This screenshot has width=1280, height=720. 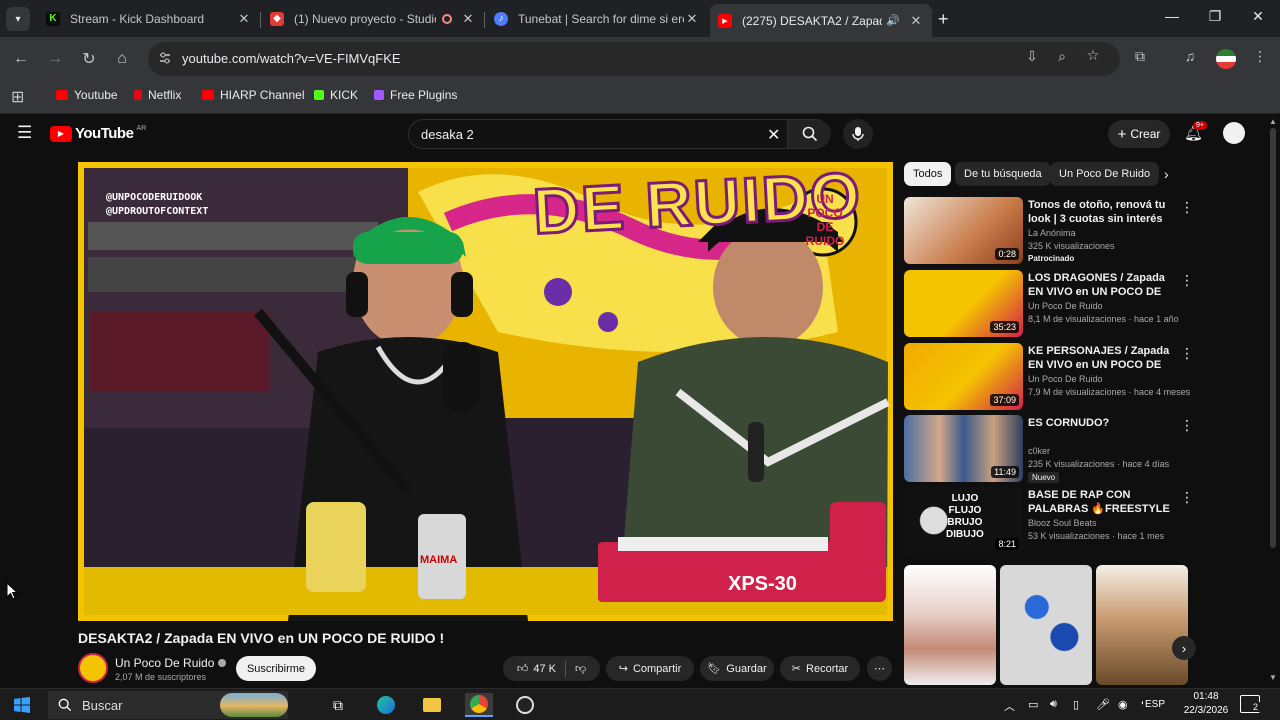 What do you see at coordinates (1122, 134) in the screenshot?
I see `plus-icon: +` at bounding box center [1122, 134].